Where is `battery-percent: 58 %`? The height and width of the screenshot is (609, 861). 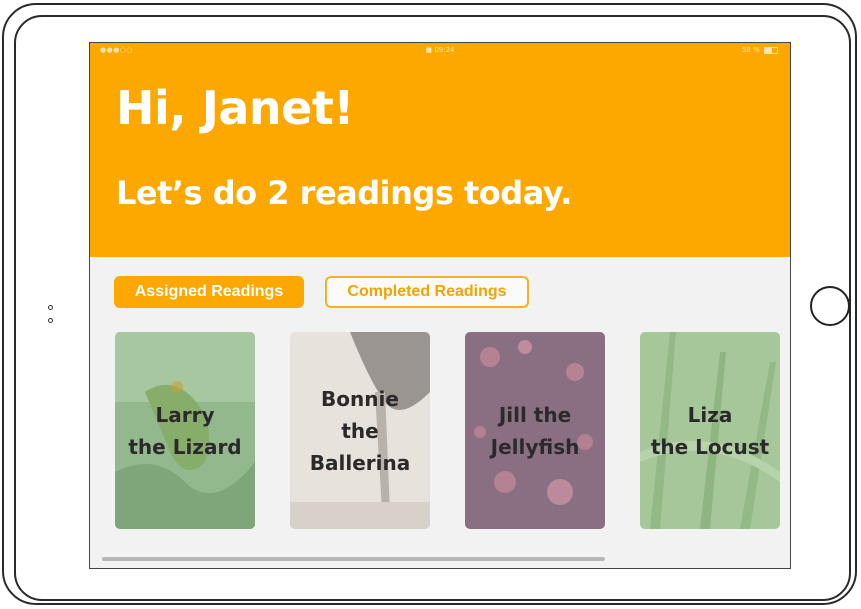 battery-percent: 58 % is located at coordinates (750, 50).